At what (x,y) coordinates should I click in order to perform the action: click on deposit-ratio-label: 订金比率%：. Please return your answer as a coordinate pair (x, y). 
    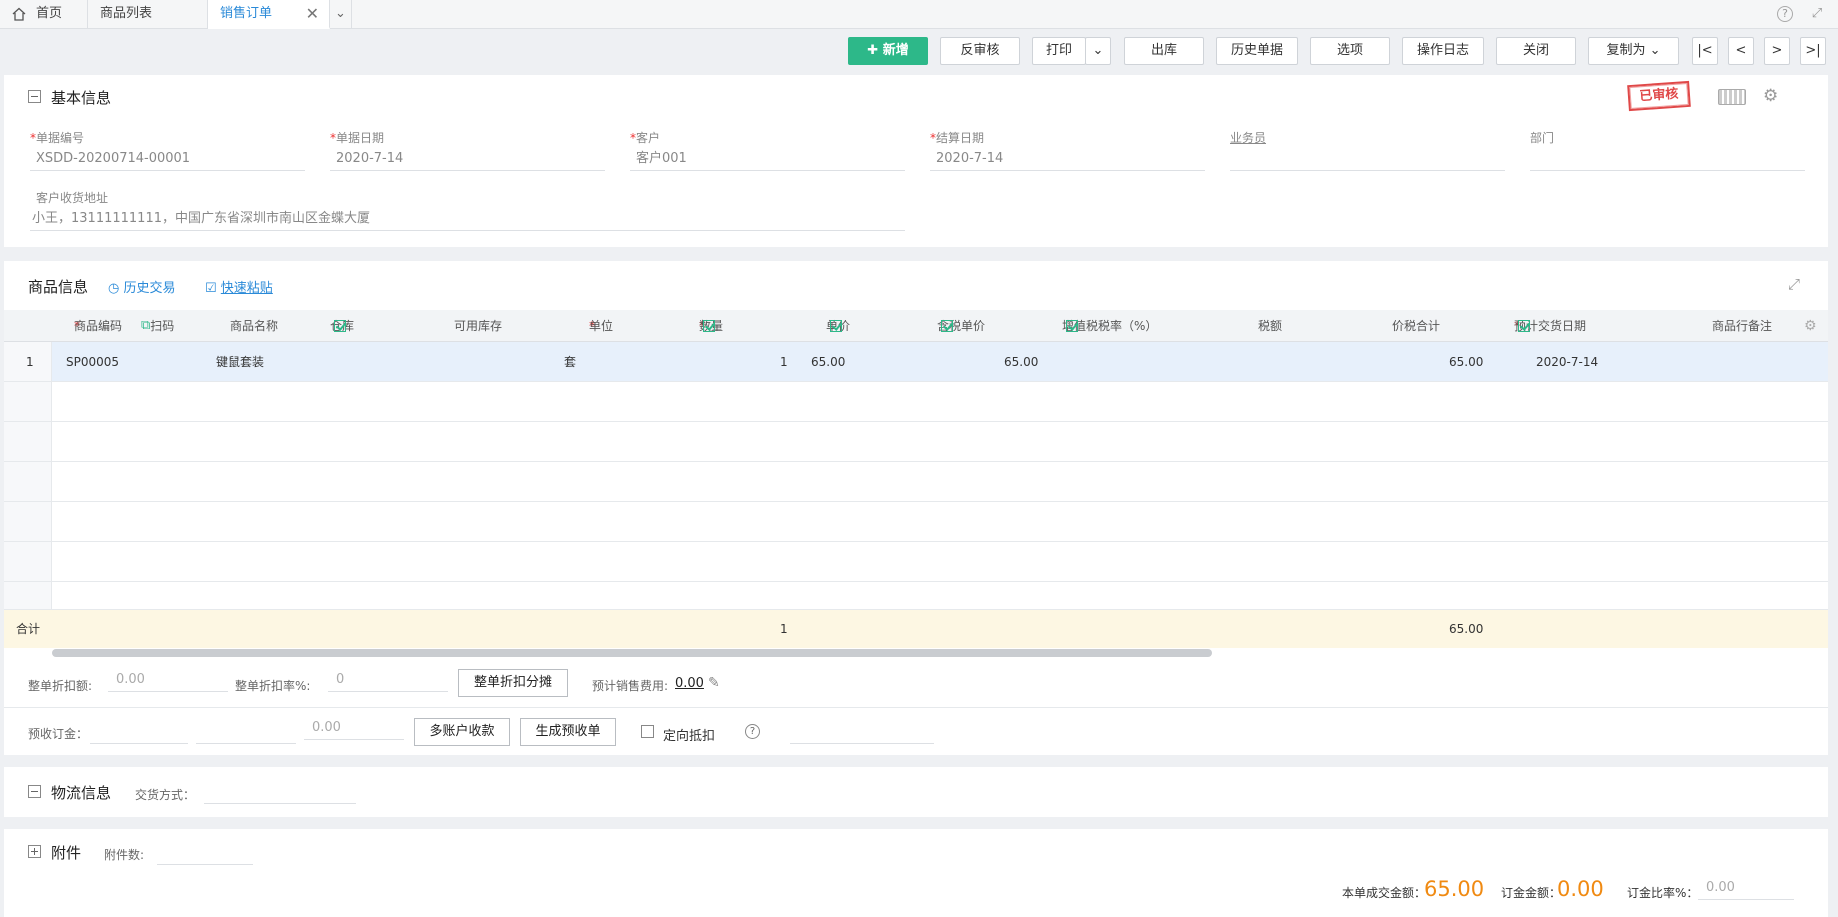
    Looking at the image, I should click on (1663, 893).